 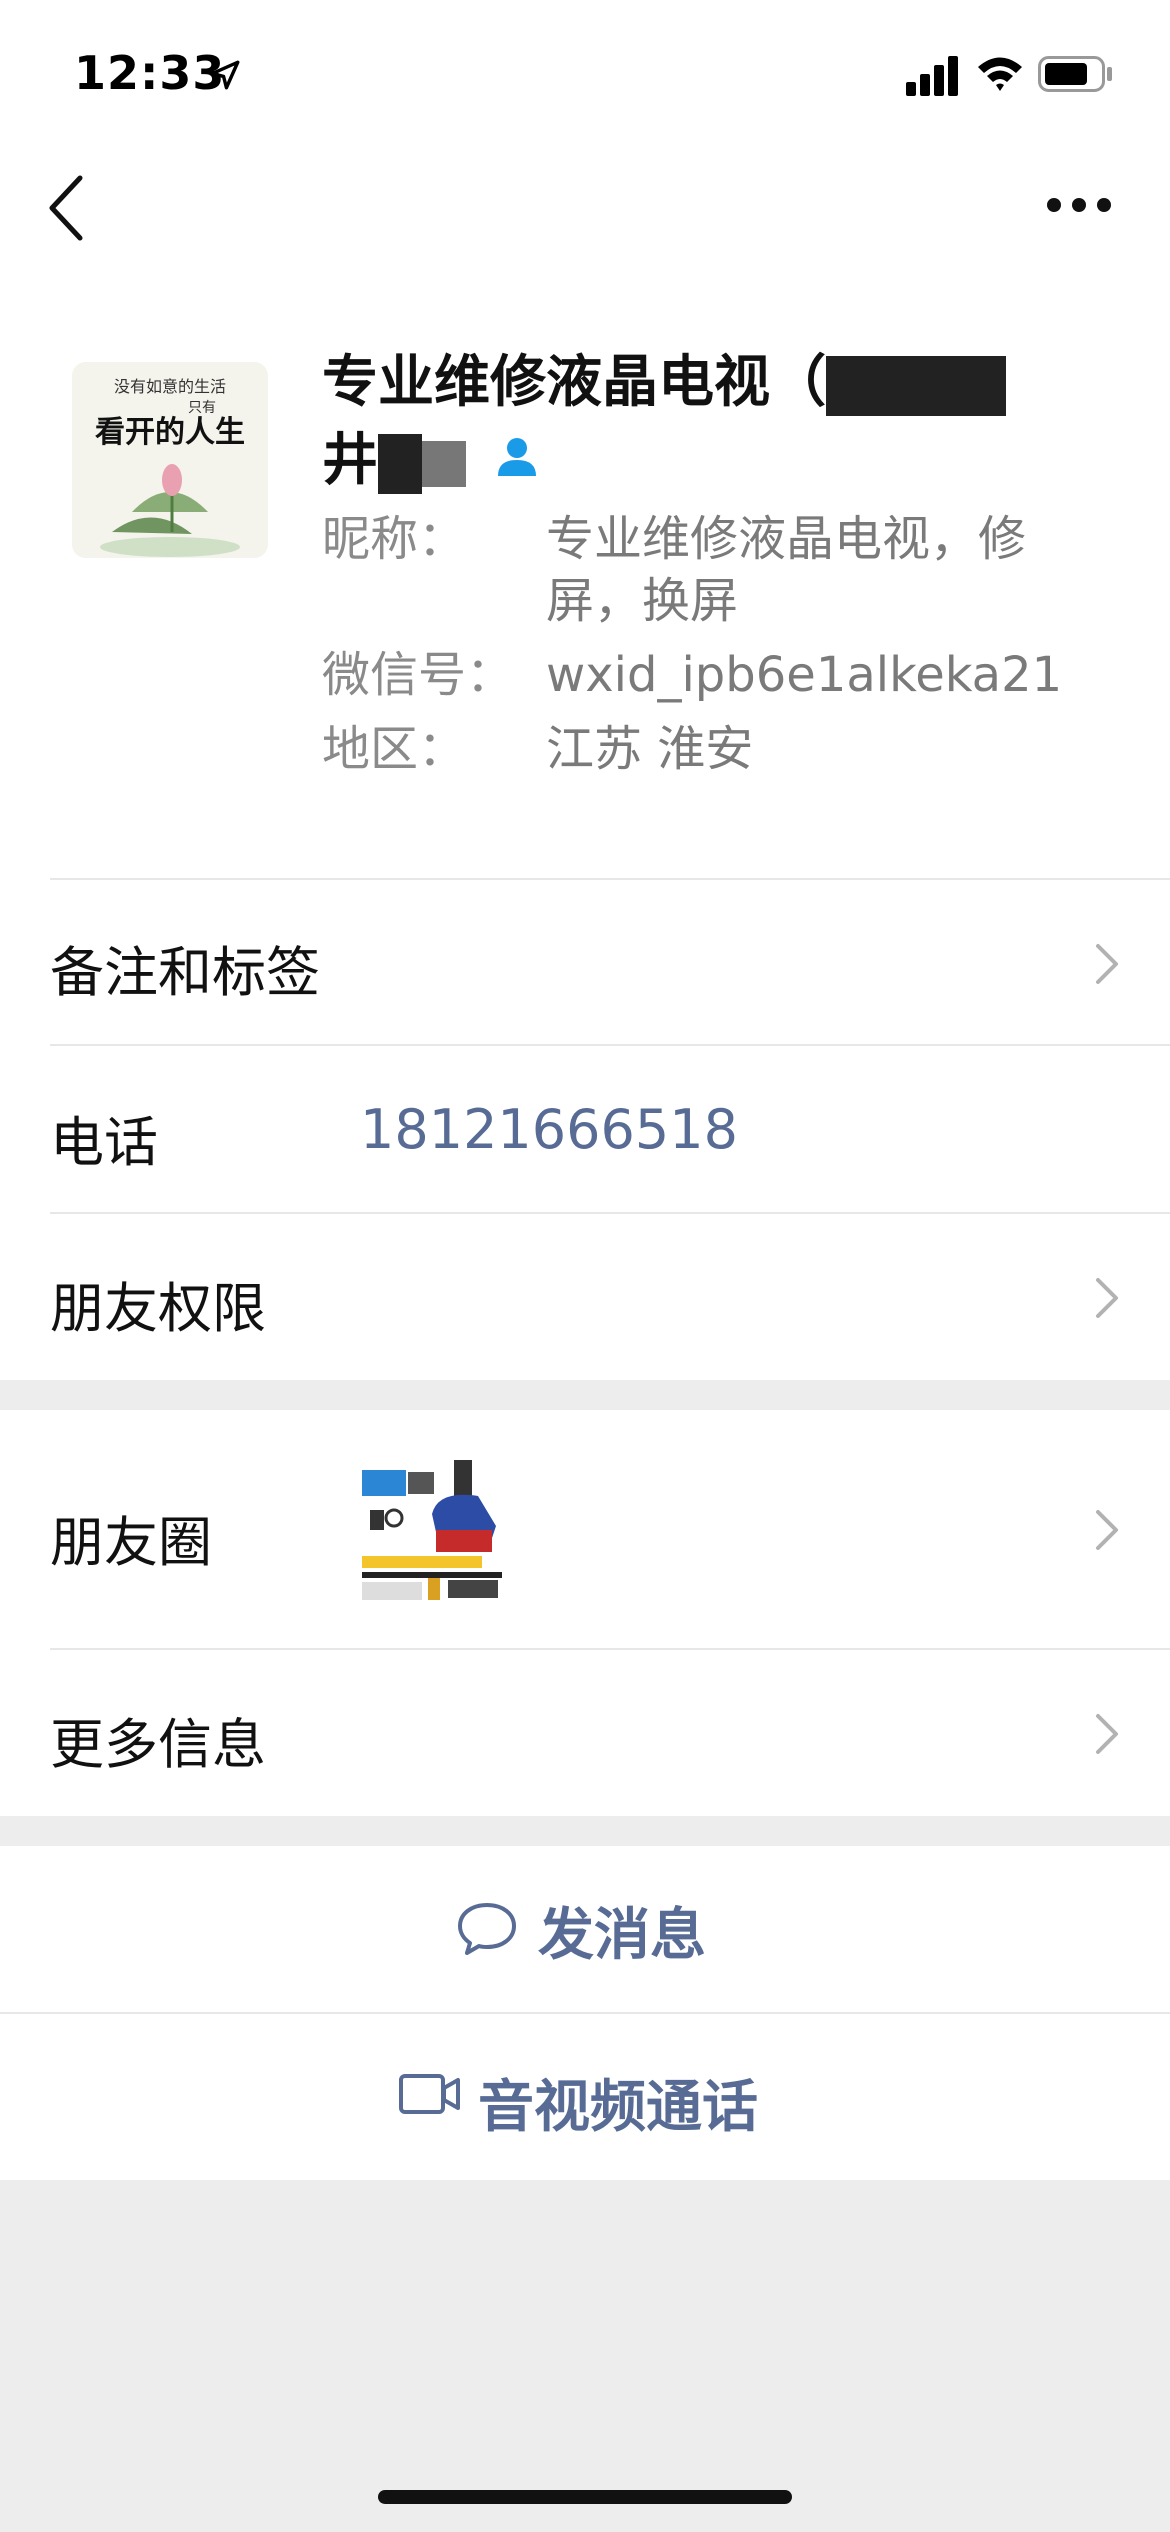 I want to click on home-indicator, so click(x=585, y=2497).